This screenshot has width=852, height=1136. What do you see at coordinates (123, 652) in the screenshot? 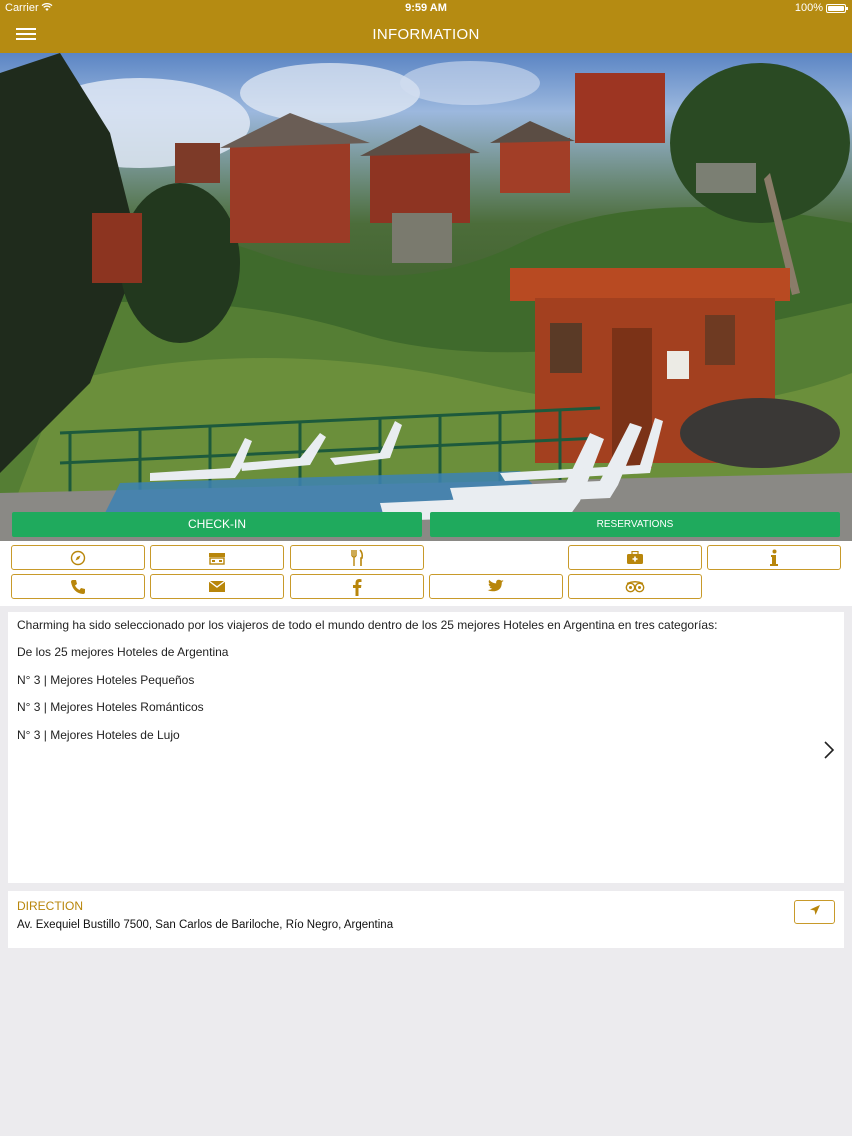
I see `description-line: De los 25 mejores Hoteles de Argentina` at bounding box center [123, 652].